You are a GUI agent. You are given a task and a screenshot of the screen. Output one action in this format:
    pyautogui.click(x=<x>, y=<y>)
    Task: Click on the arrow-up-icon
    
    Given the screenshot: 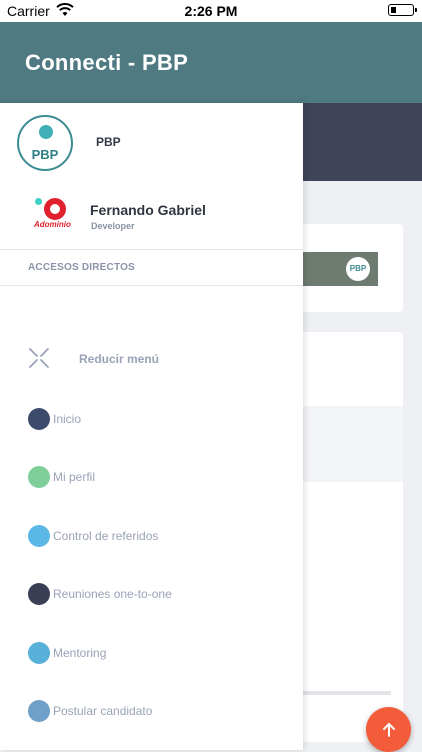 What is the action you would take?
    pyautogui.click(x=388, y=729)
    